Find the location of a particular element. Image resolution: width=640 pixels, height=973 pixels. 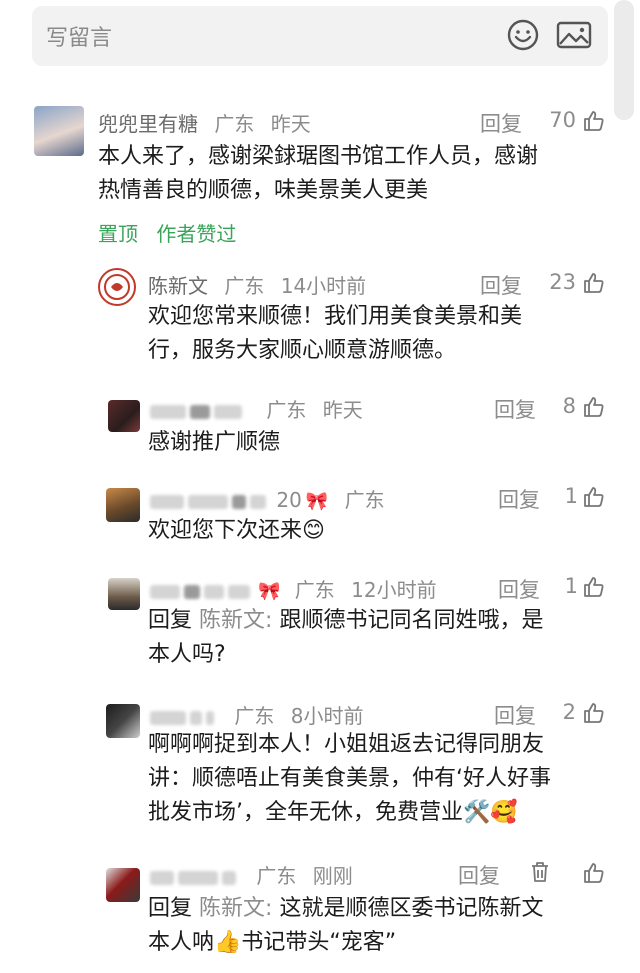

comment-compose-bar: 写留言 is located at coordinates (320, 36).